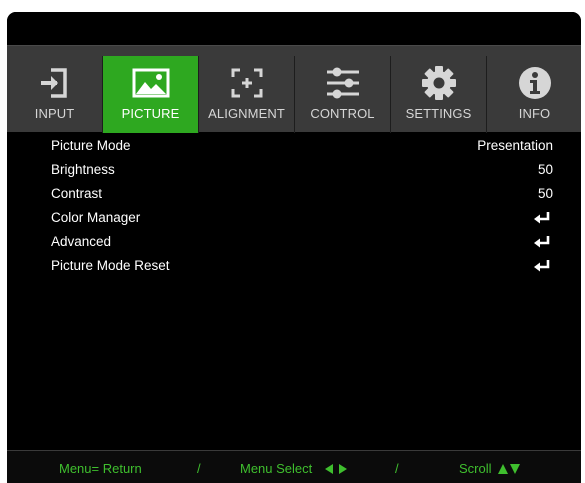  Describe the element at coordinates (294, 28) in the screenshot. I see `menu-top-strip` at that location.